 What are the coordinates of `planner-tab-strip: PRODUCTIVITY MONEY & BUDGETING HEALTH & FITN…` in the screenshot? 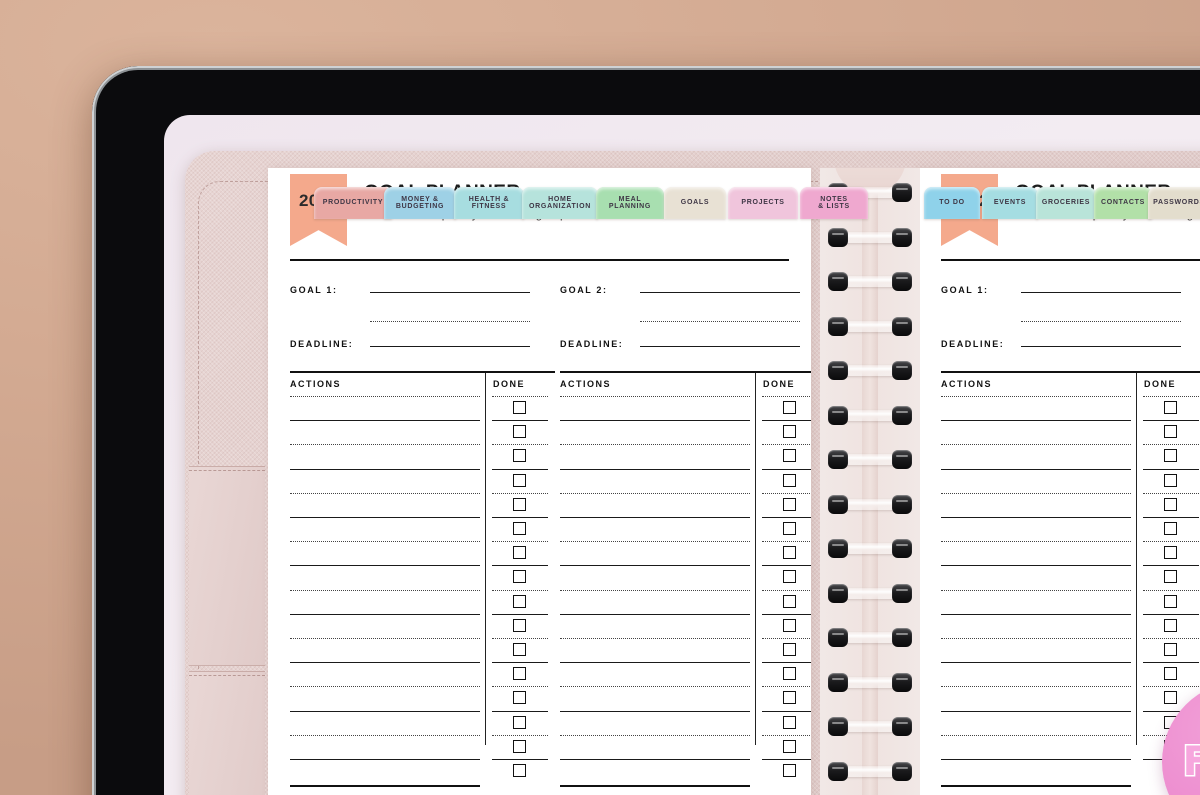 It's located at (682, 203).